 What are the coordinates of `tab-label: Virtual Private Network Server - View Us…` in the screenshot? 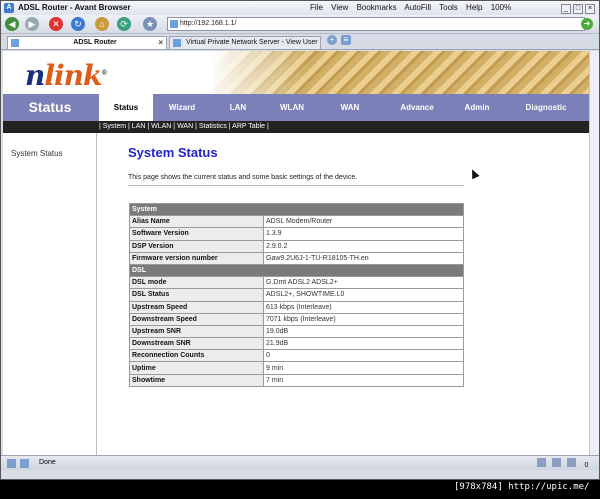 It's located at (252, 42).